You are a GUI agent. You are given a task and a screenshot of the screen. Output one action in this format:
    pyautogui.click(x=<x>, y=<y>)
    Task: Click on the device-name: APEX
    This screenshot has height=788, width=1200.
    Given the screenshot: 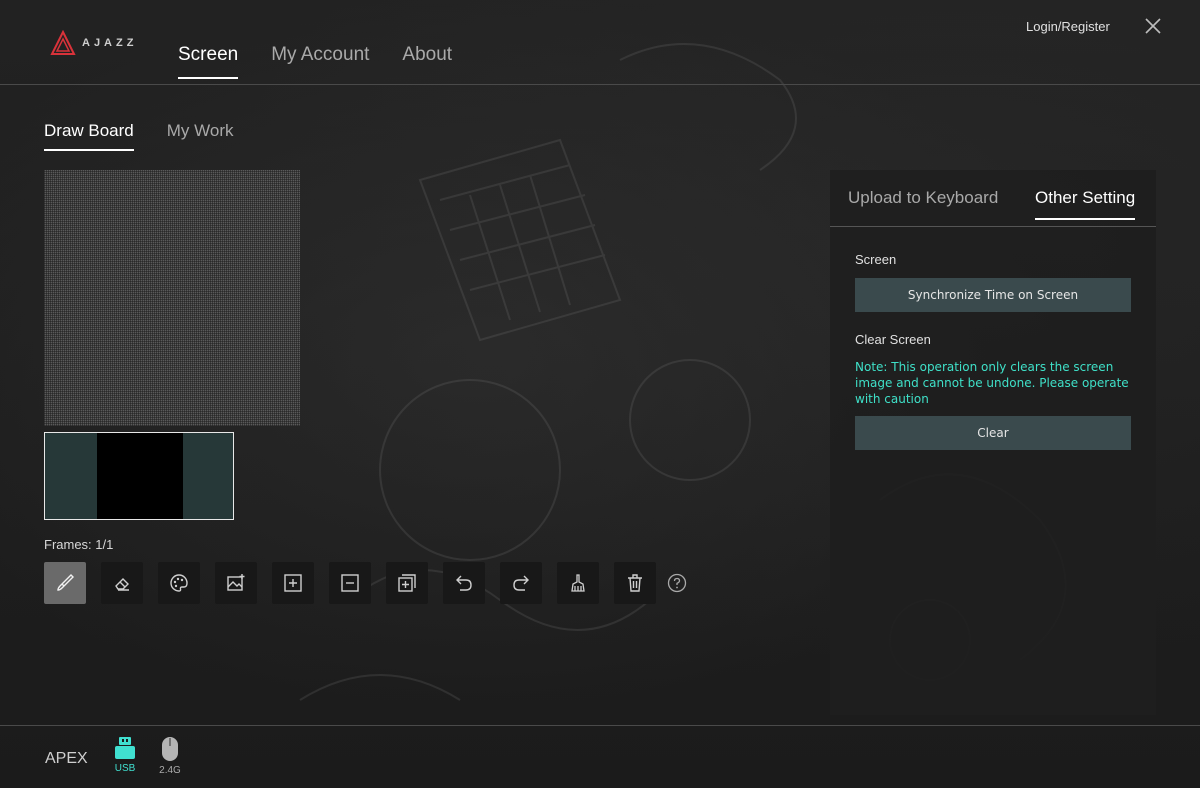 What is the action you would take?
    pyautogui.click(x=66, y=758)
    